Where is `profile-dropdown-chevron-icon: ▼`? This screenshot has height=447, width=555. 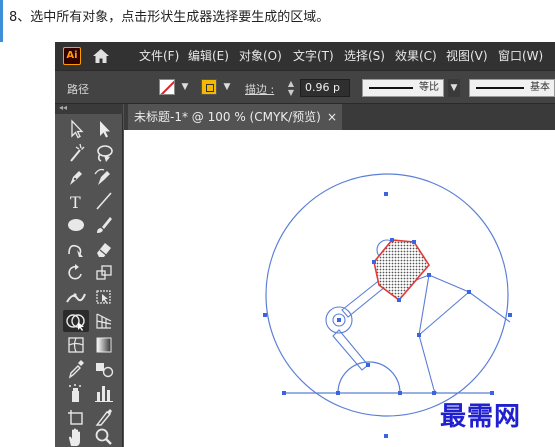
profile-dropdown-chevron-icon: ▼ is located at coordinates (454, 88).